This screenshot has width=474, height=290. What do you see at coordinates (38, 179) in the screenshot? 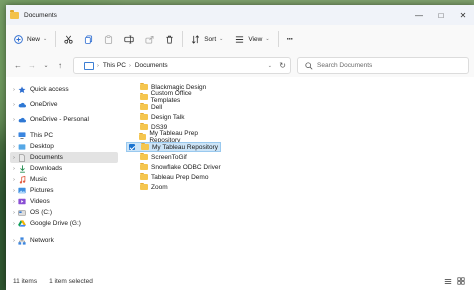
I see `nav-item-label: Music` at bounding box center [38, 179].